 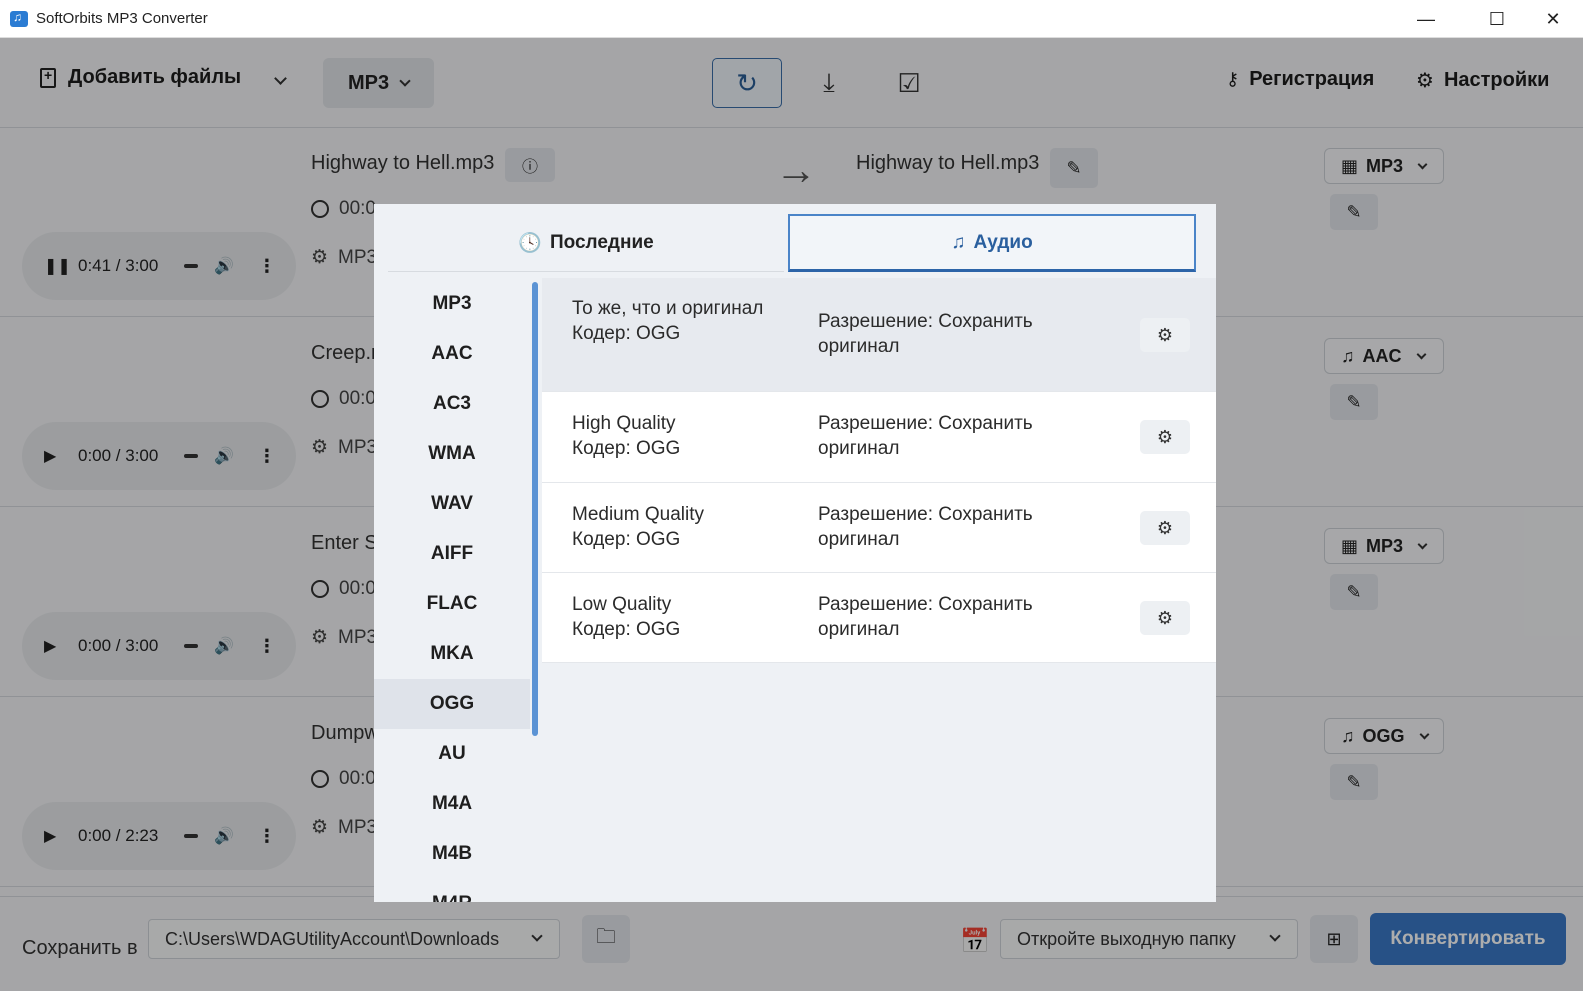 What do you see at coordinates (530, 243) in the screenshot?
I see `clock-icon: 🕓` at bounding box center [530, 243].